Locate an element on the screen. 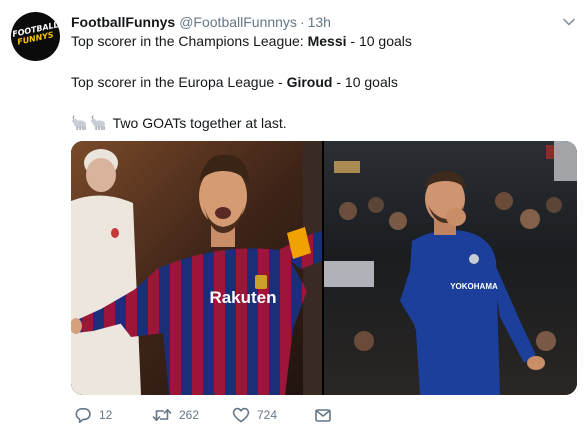 Image resolution: width=588 pixels, height=433 pixels. line2-prefix: Top scorer in the Europa League - is located at coordinates (179, 82).